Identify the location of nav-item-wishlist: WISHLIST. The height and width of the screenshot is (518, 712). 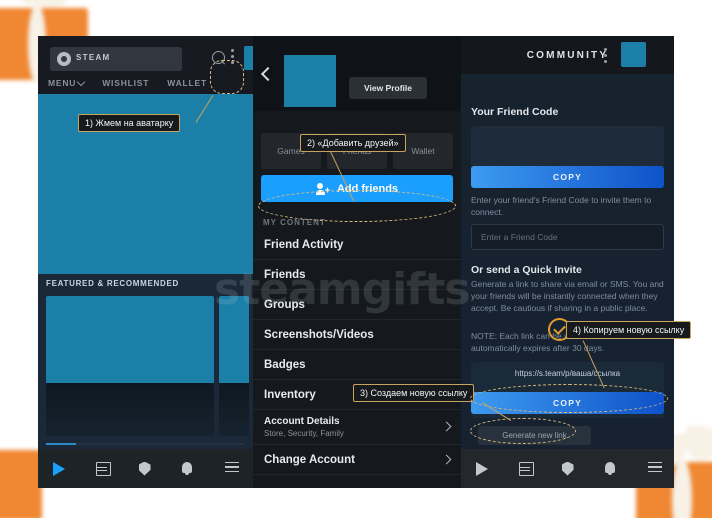
(125, 83).